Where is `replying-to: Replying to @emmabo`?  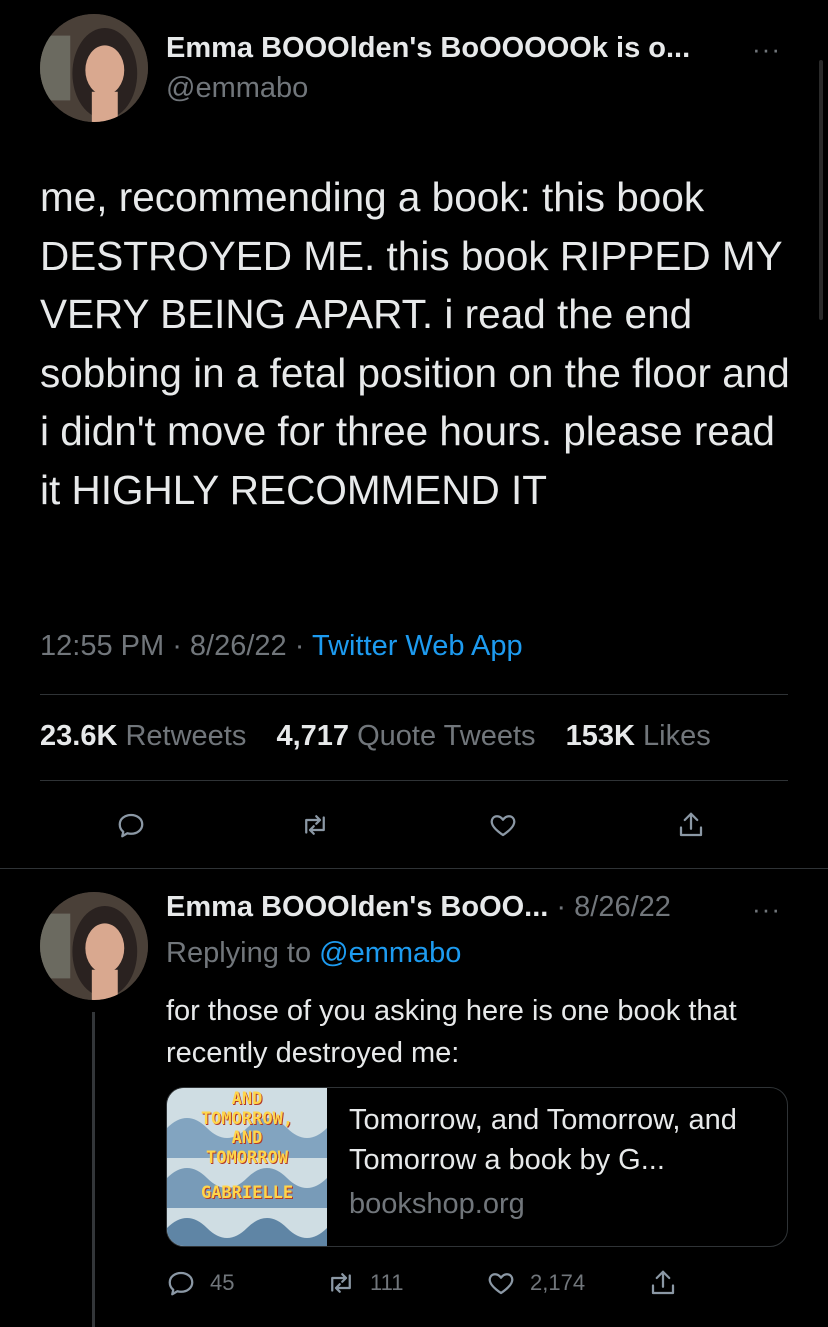
replying-to: Replying to @emmabo is located at coordinates (313, 953).